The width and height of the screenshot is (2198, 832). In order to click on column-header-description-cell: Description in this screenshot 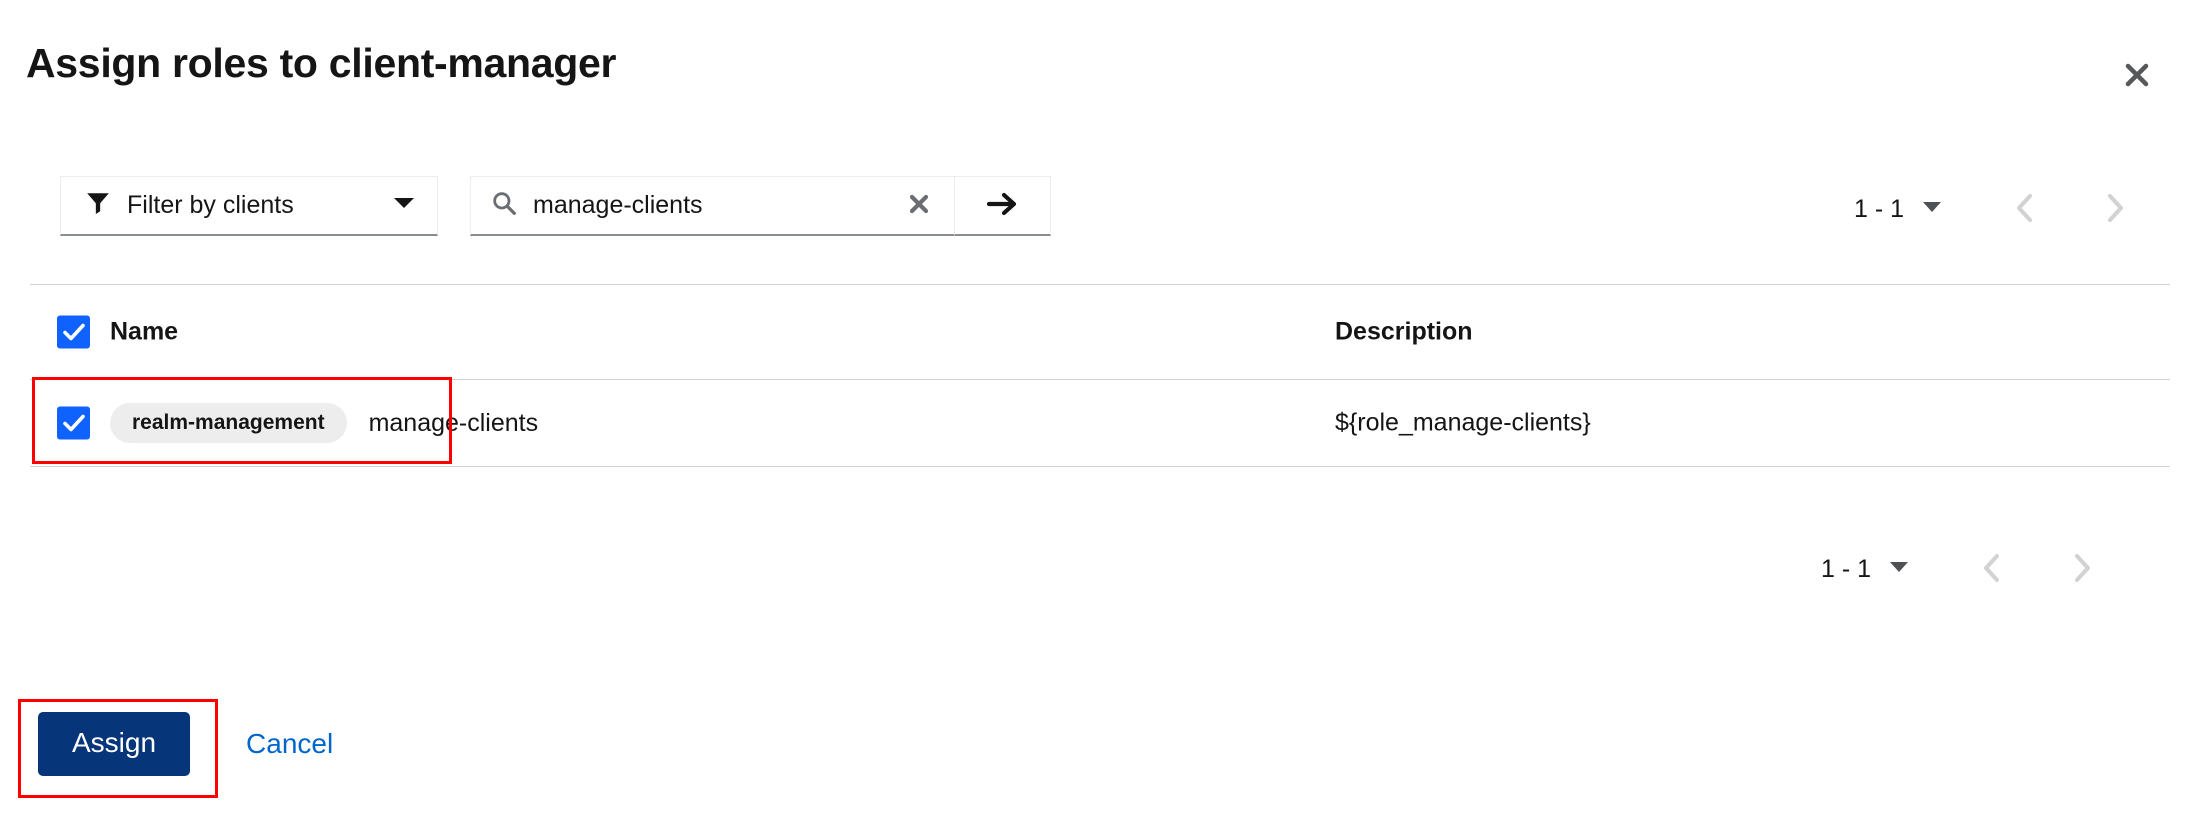, I will do `click(1404, 332)`.